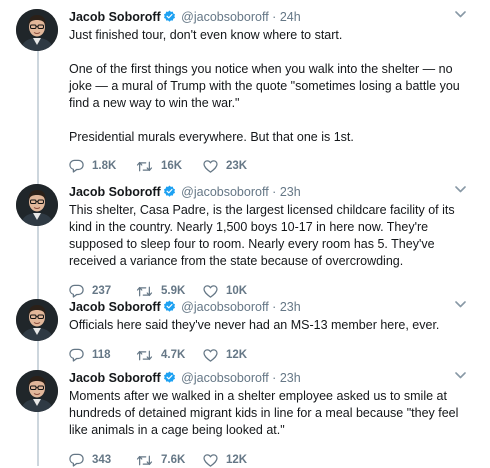 This screenshot has height=468, width=490. I want to click on tweet-actions: 1.8K 16K 23K, so click(269, 166).